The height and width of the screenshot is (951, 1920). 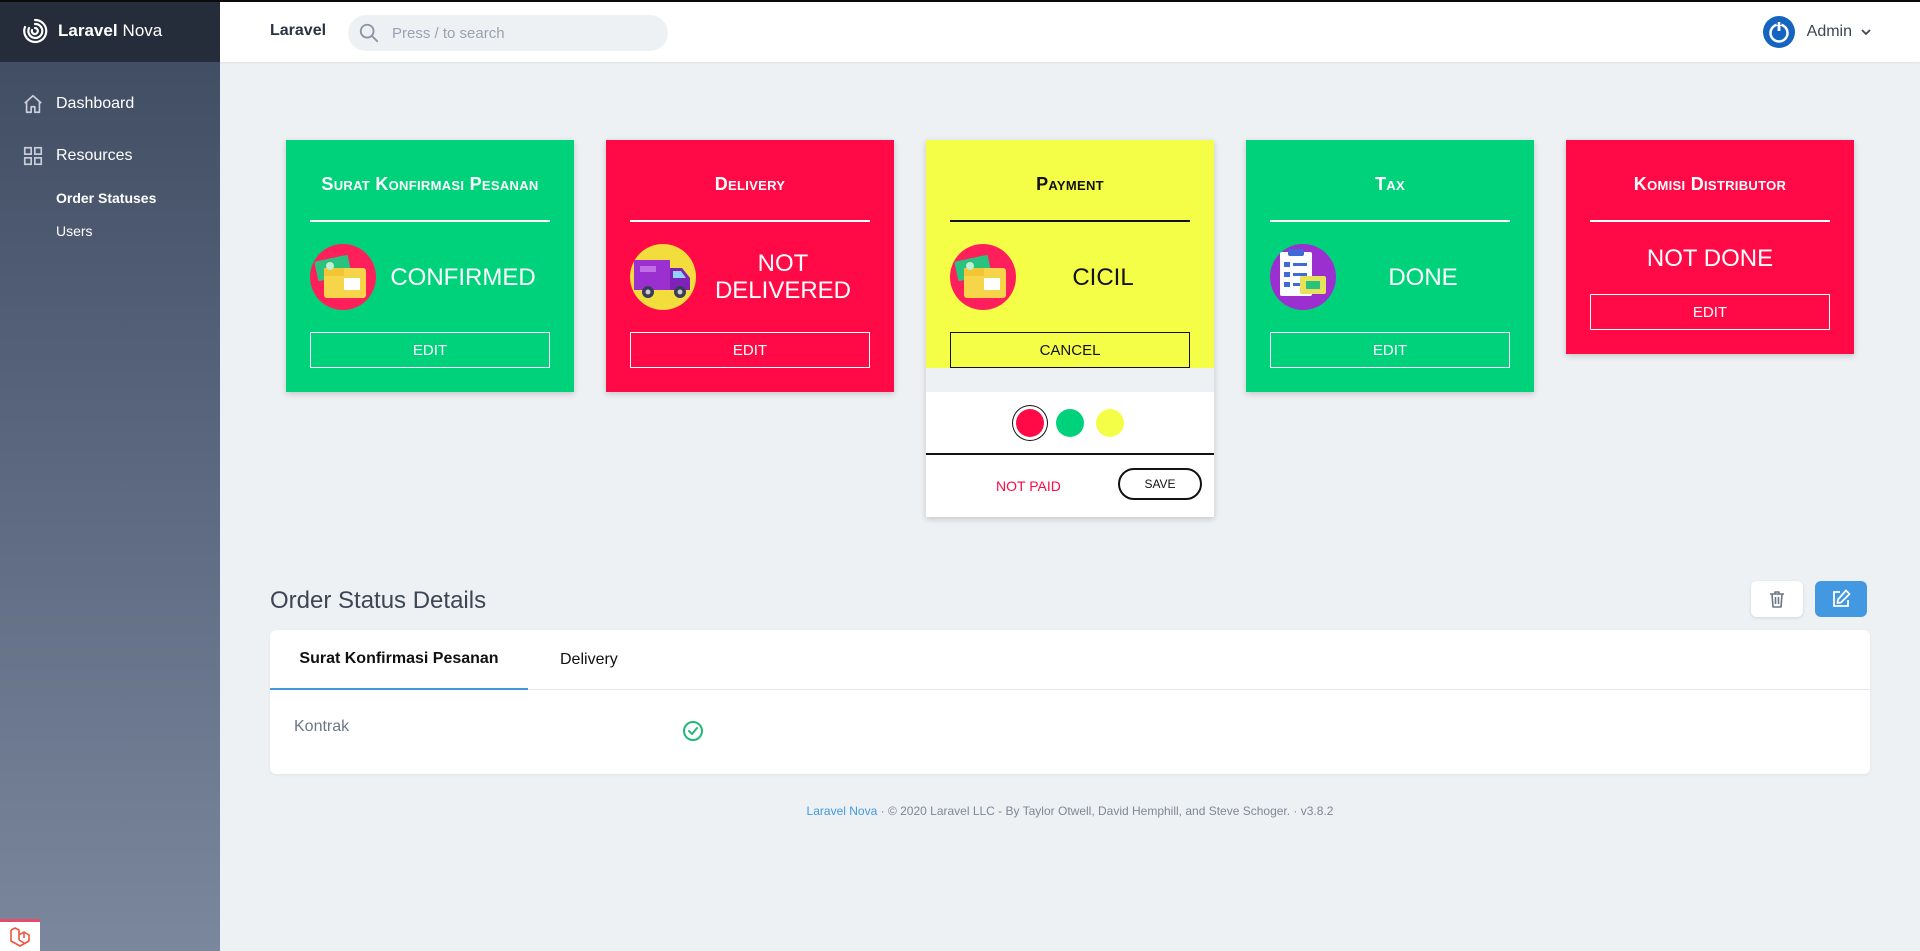 I want to click on card-status: DONE, so click(x=1423, y=277).